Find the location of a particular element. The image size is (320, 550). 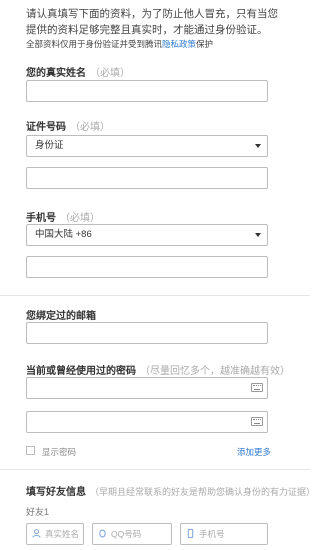

real-name-input is located at coordinates (147, 91).